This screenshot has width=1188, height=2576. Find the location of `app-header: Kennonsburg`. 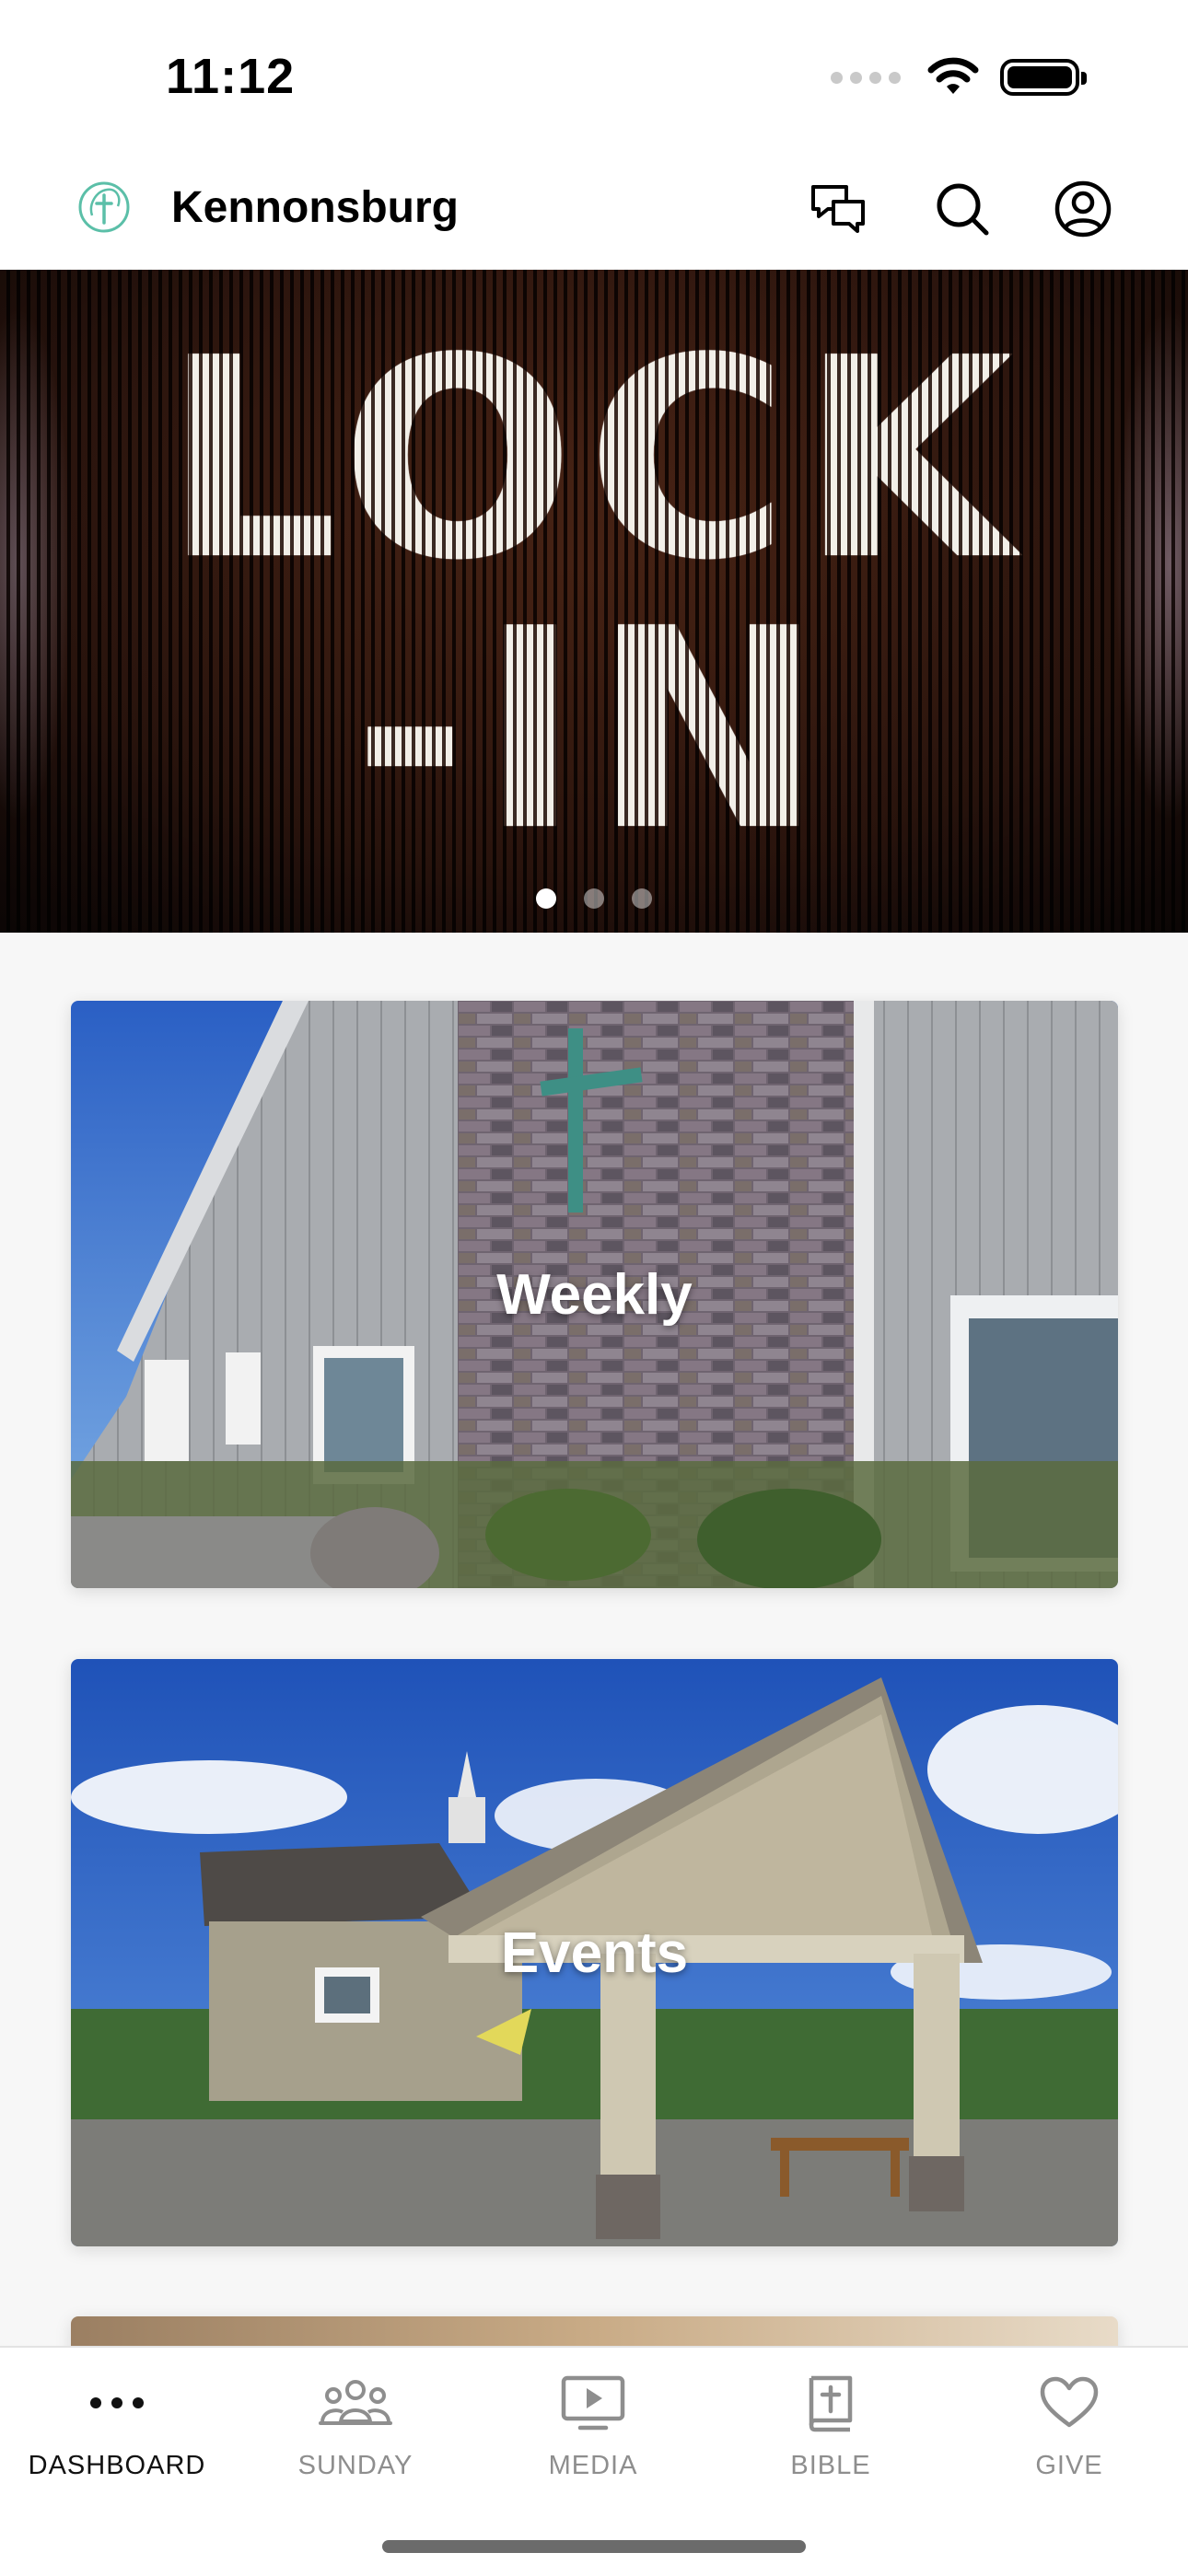

app-header: Kennonsburg is located at coordinates (594, 213).